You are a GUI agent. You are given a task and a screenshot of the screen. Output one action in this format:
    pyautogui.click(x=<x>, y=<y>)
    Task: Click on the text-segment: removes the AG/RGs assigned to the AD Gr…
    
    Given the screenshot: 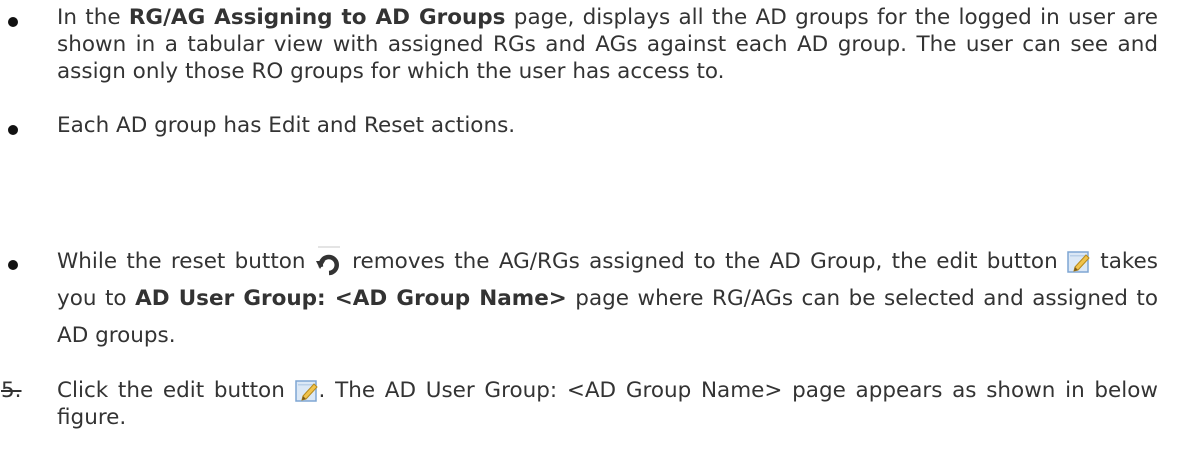 What is the action you would take?
    pyautogui.click(x=704, y=261)
    